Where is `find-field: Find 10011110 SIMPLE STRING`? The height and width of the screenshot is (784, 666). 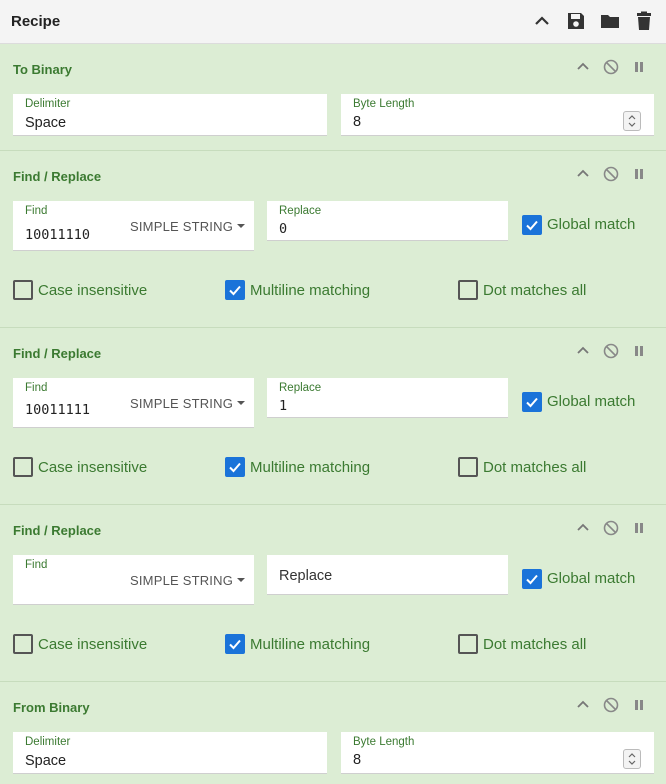 find-field: Find 10011110 SIMPLE STRING is located at coordinates (133, 226).